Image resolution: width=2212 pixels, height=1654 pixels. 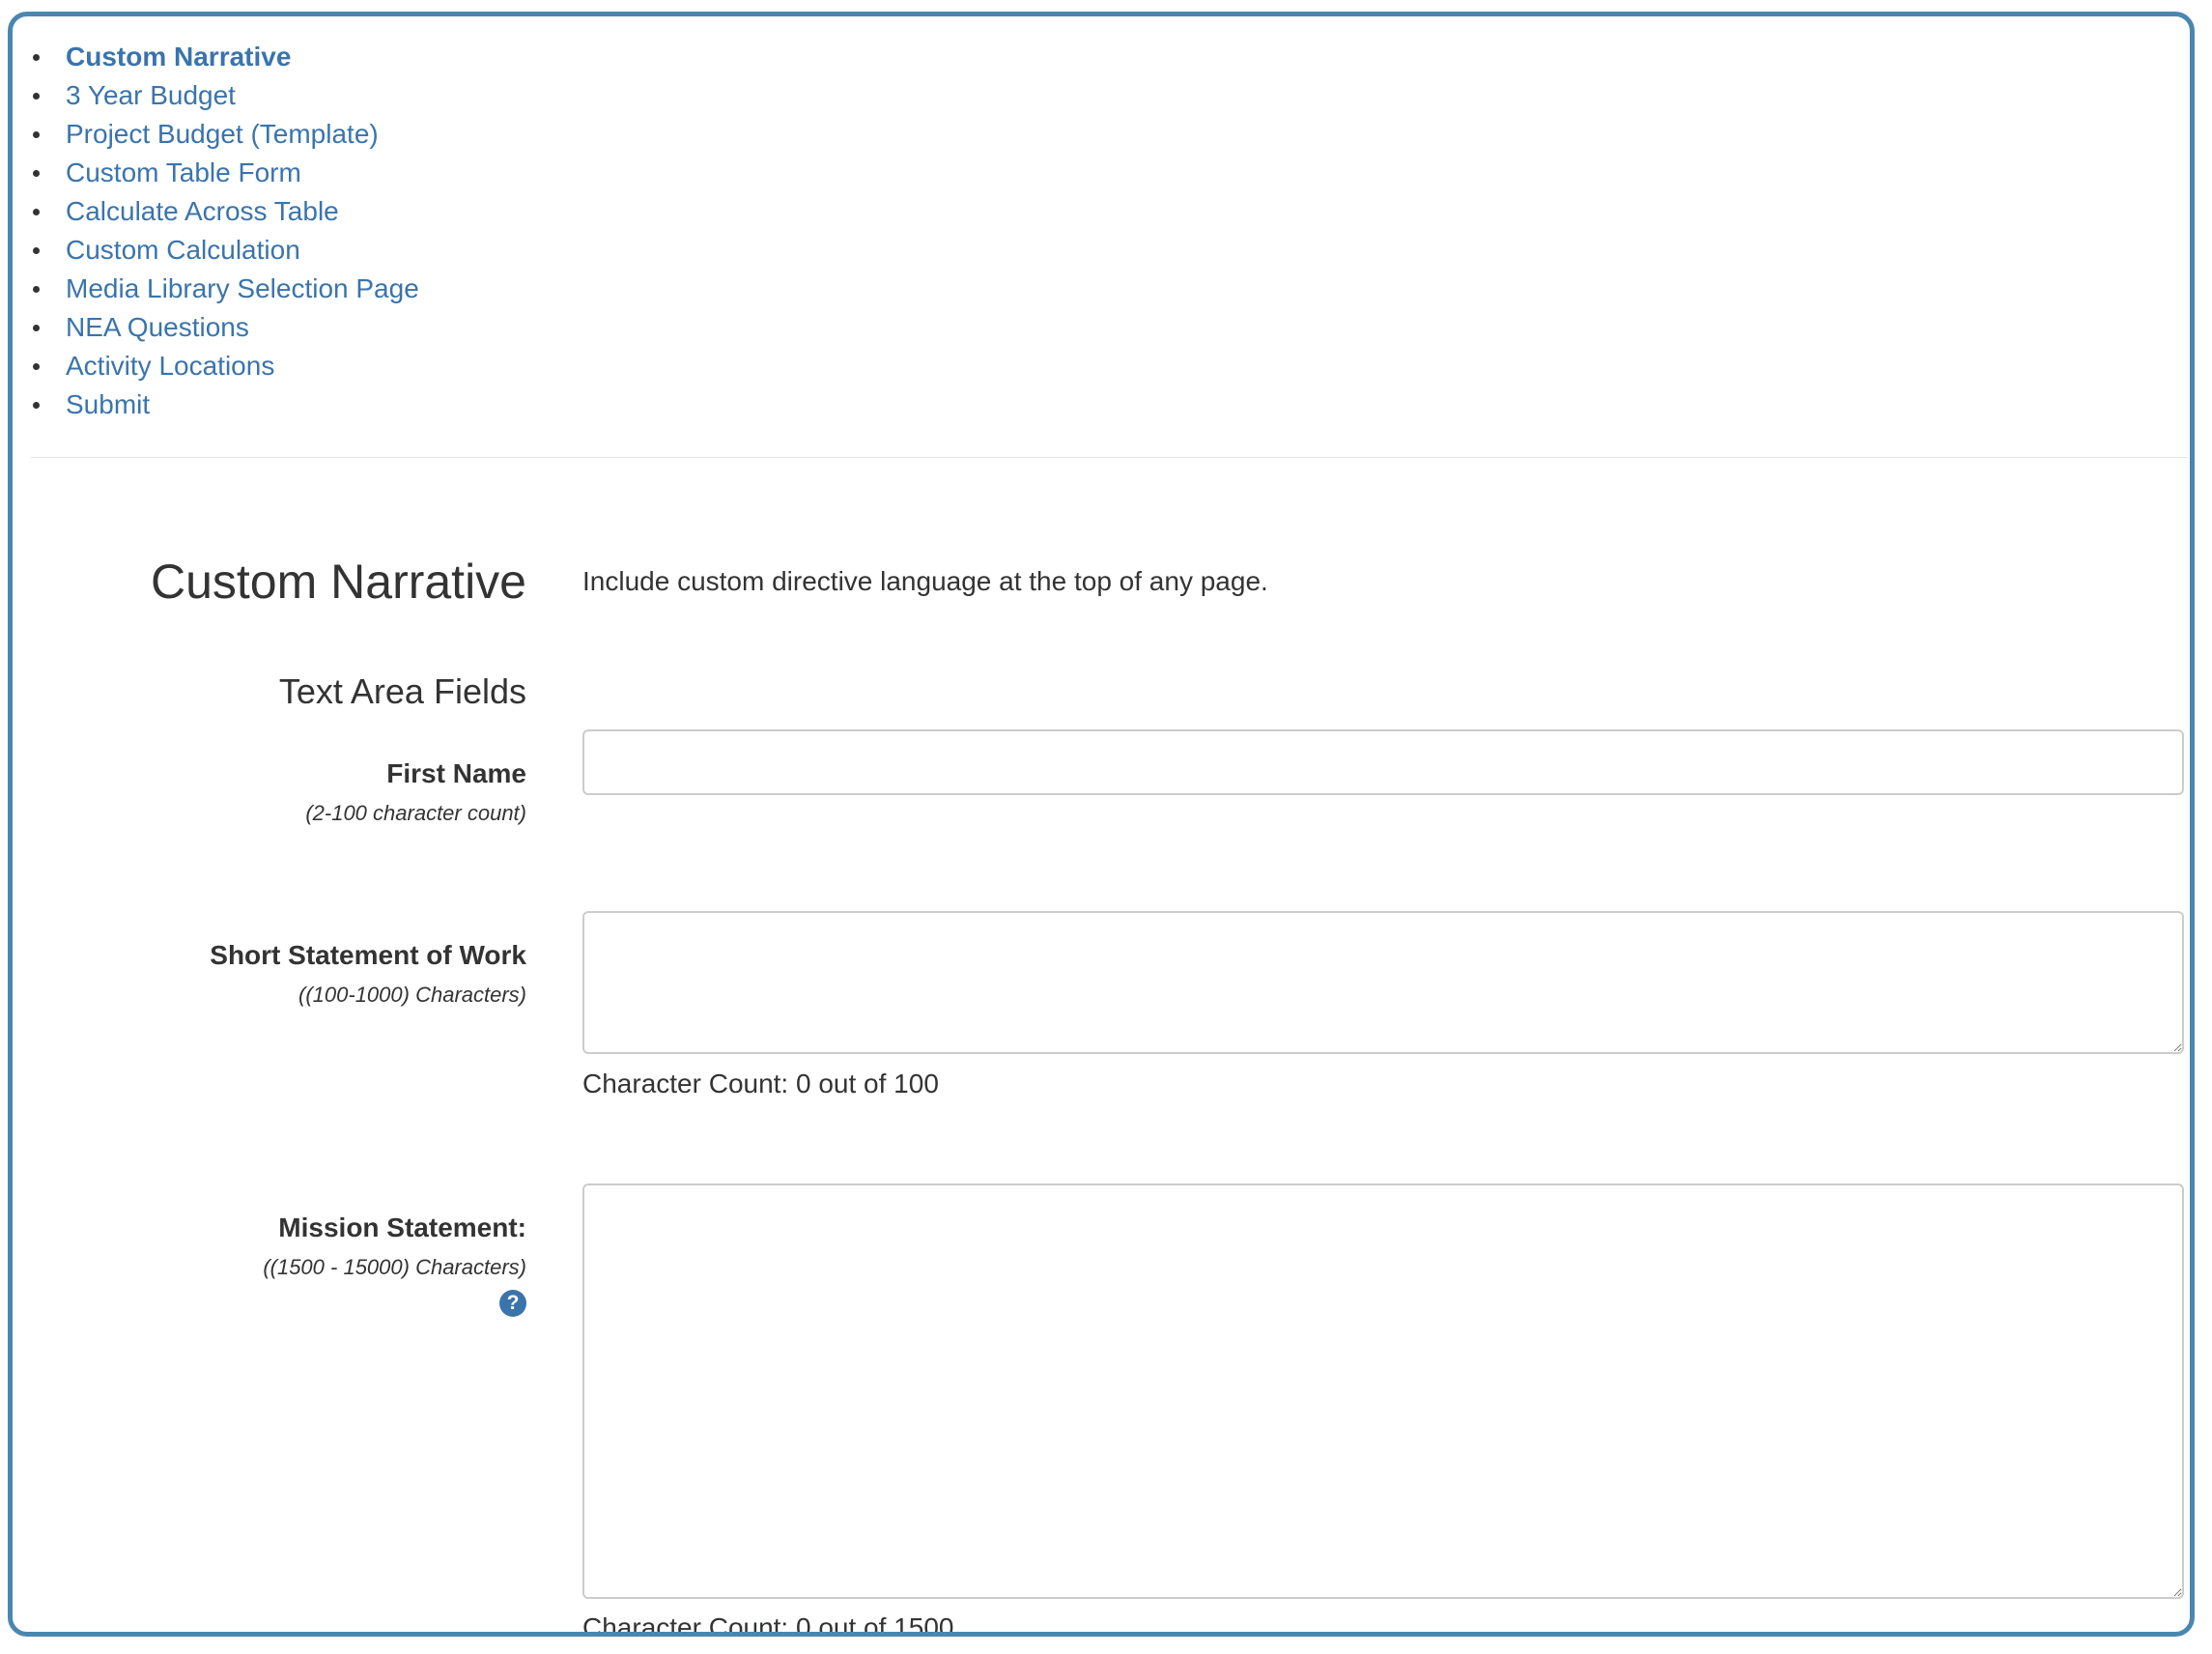 I want to click on nav-link-custom-calculation: Custom Calculation, so click(x=183, y=250).